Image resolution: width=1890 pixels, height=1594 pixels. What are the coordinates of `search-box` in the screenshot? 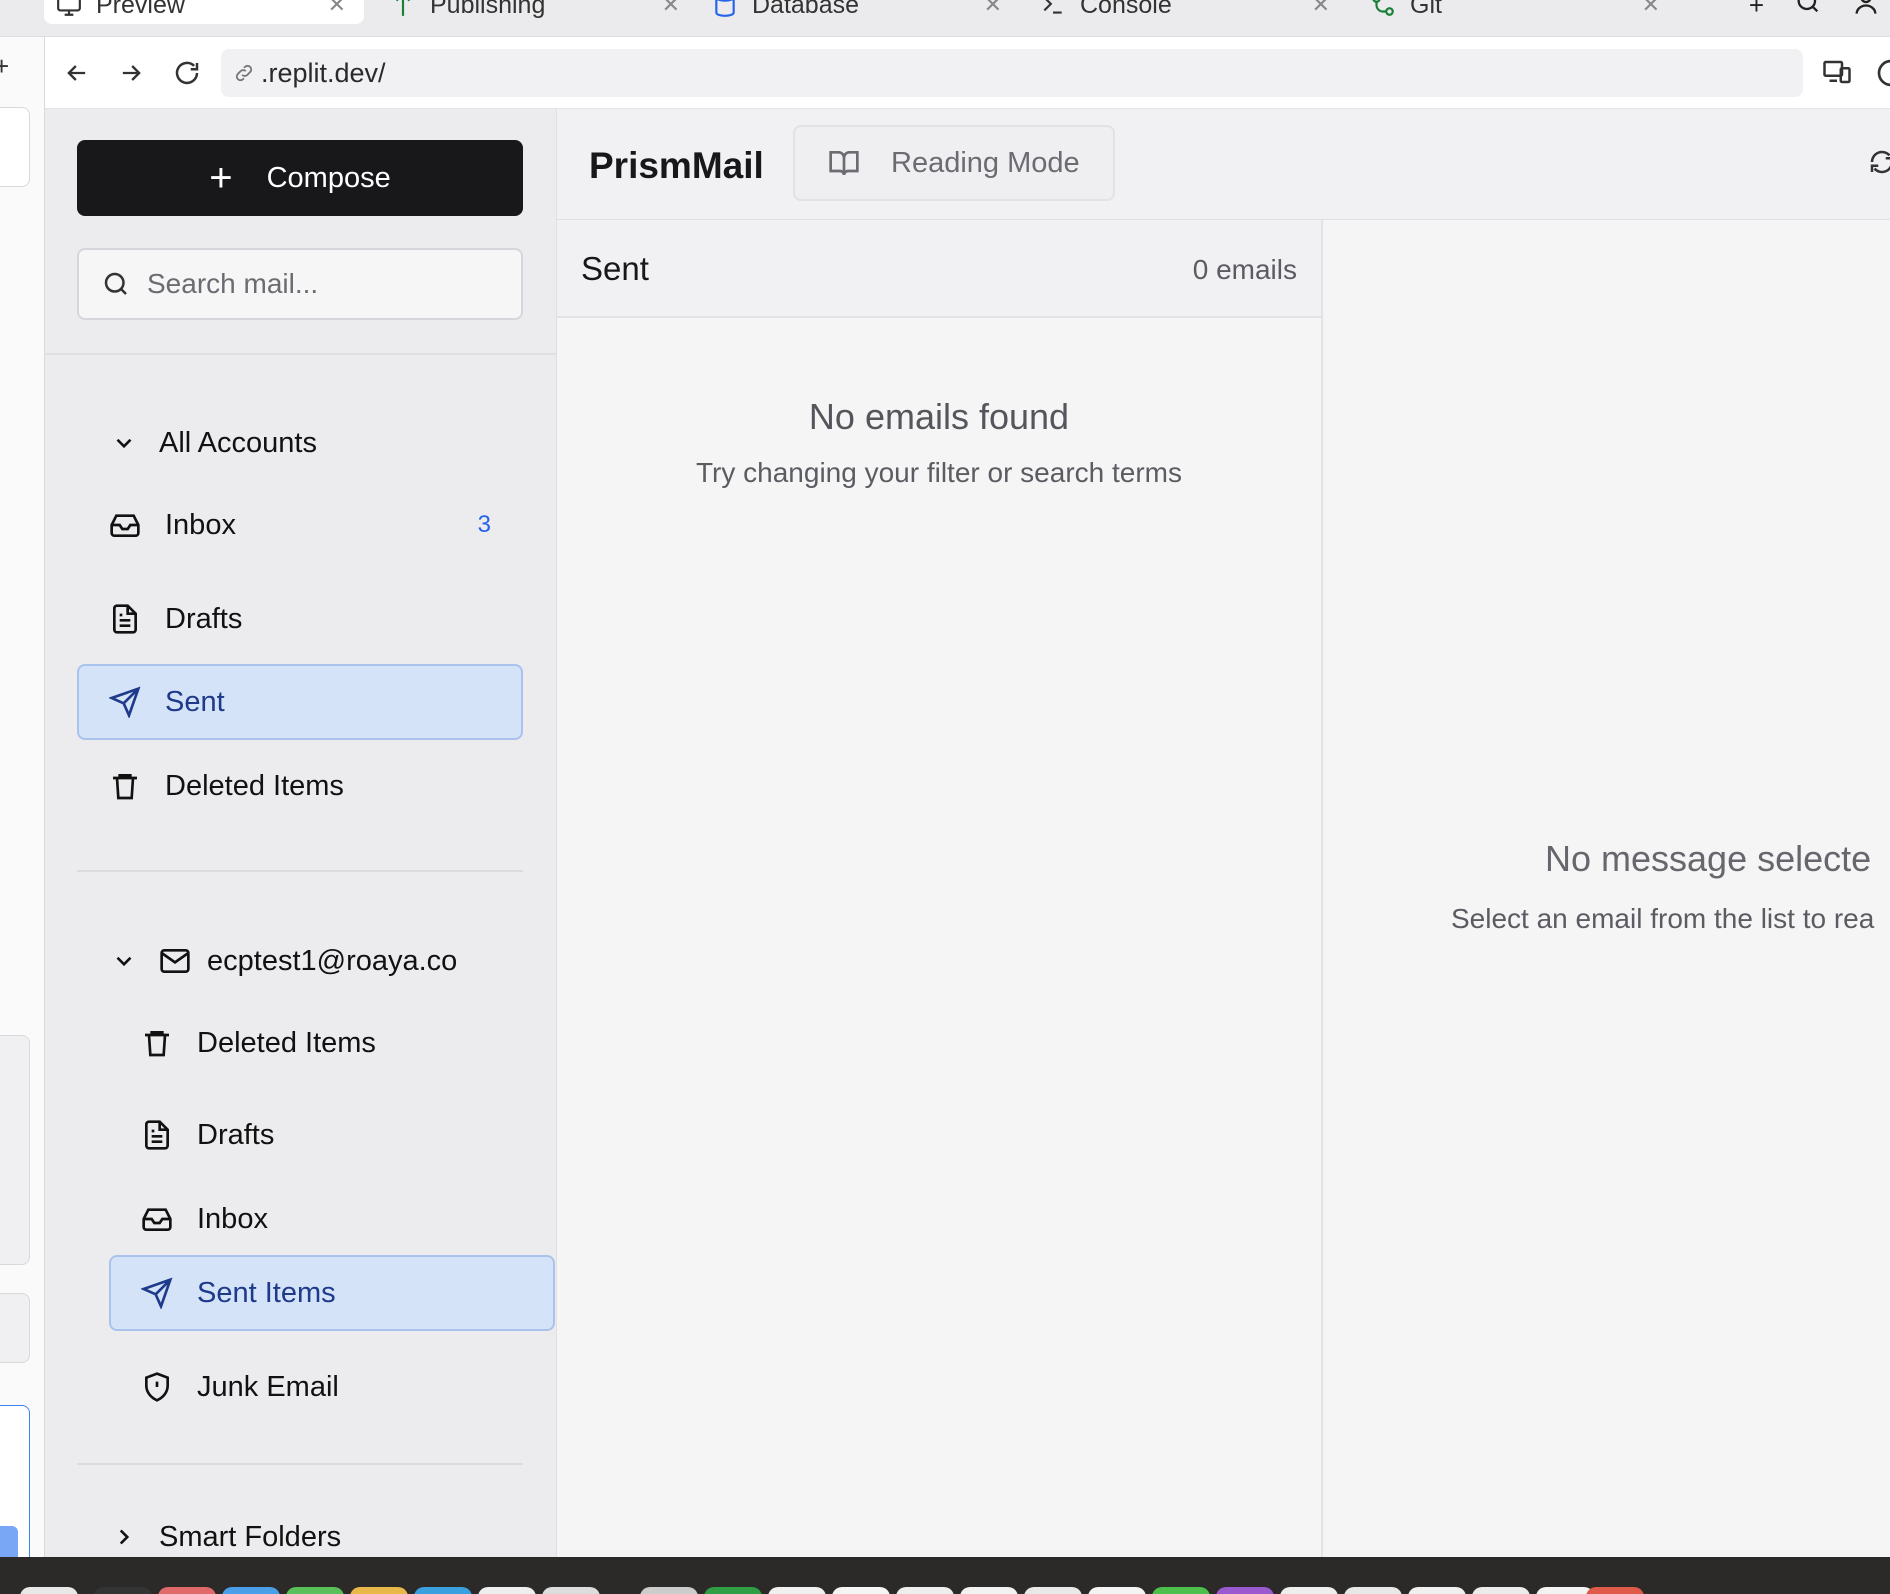 It's located at (300, 284).